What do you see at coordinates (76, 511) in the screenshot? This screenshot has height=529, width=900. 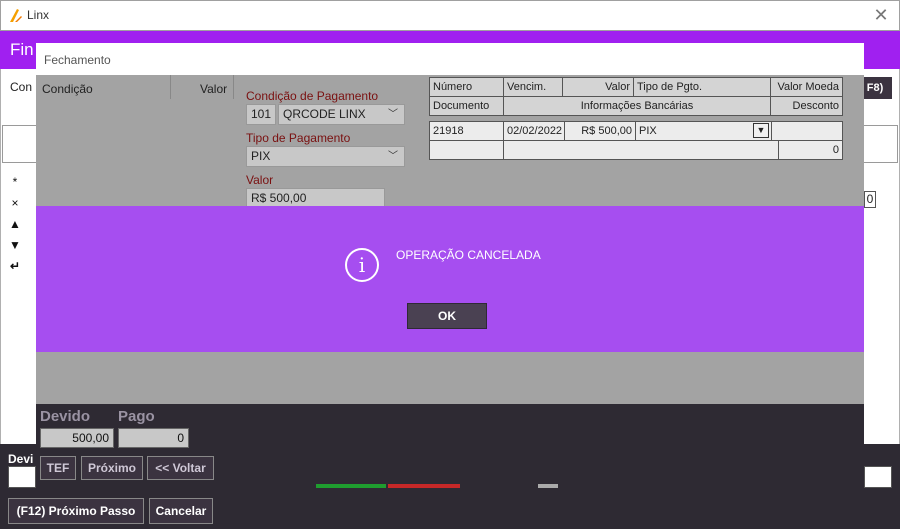 I see `next-step-button: (F12) Próximo Passo` at bounding box center [76, 511].